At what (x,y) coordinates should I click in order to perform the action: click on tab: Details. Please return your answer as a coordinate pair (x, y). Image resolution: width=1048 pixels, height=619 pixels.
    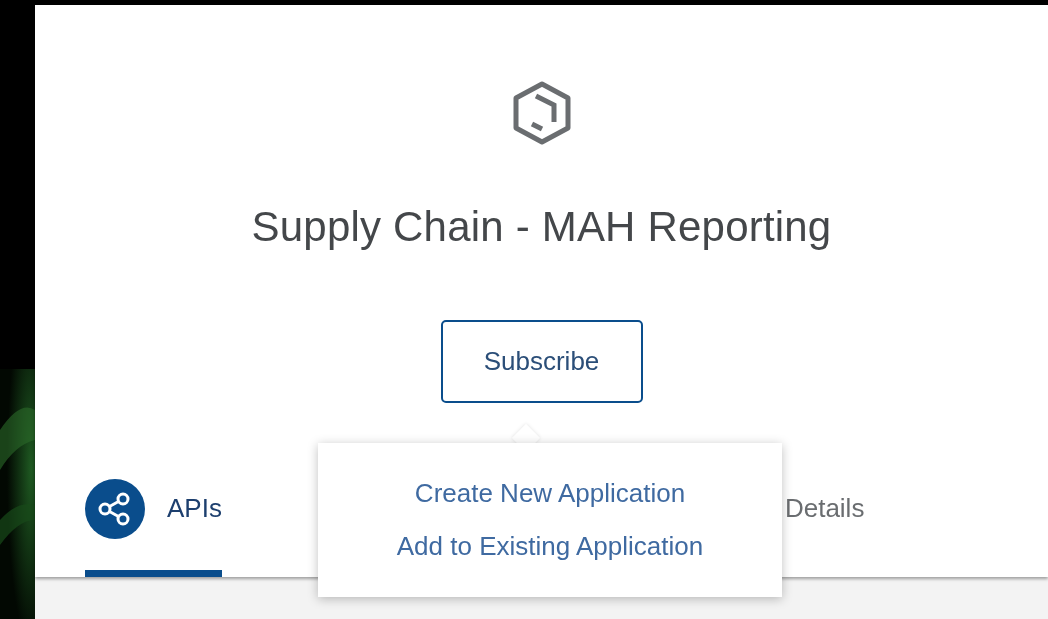
    Looking at the image, I should click on (824, 517).